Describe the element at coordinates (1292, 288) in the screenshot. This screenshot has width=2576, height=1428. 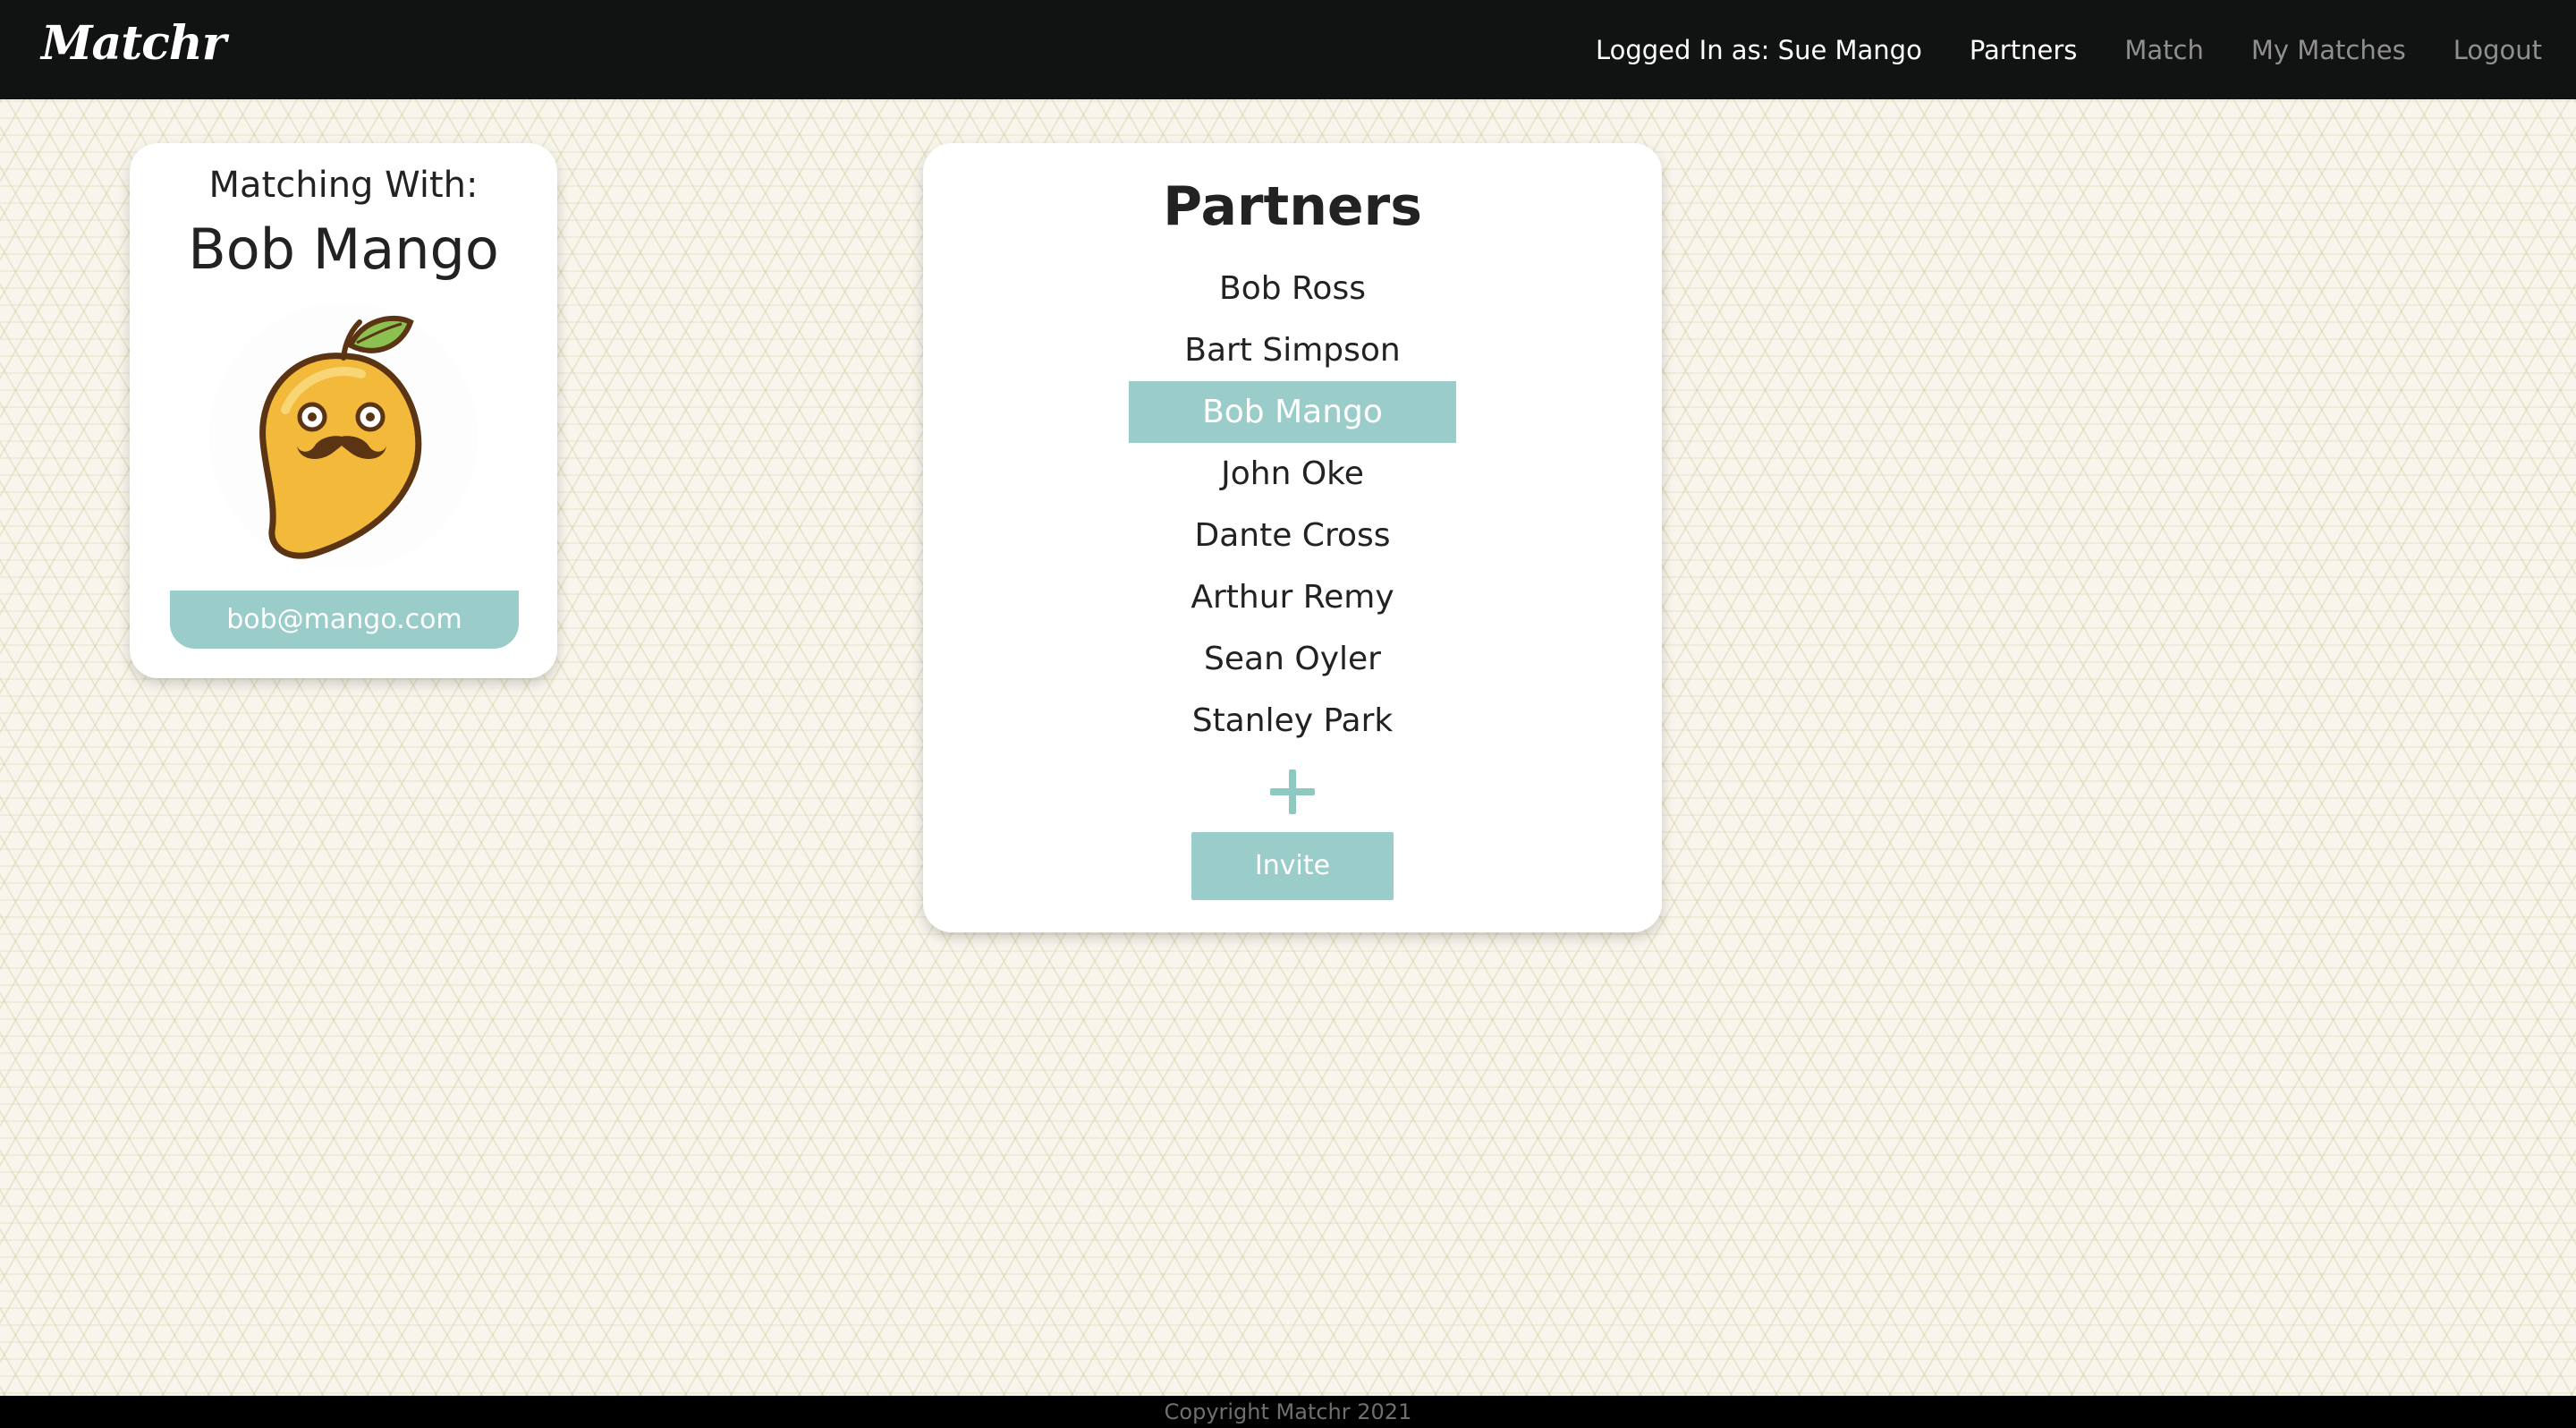
I see `partner-item: Bob Ross` at that location.